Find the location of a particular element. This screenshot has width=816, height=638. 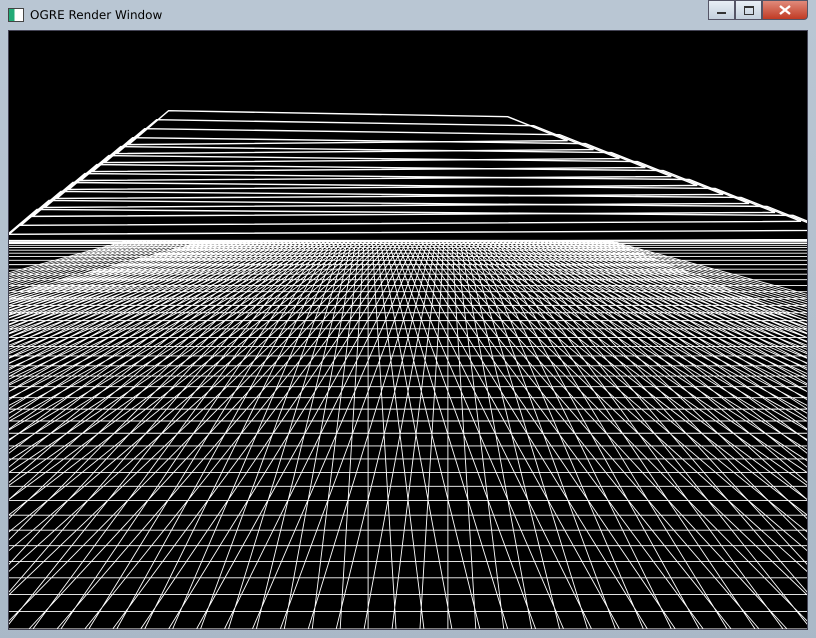

window-title: OGRE Render Window is located at coordinates (97, 15).